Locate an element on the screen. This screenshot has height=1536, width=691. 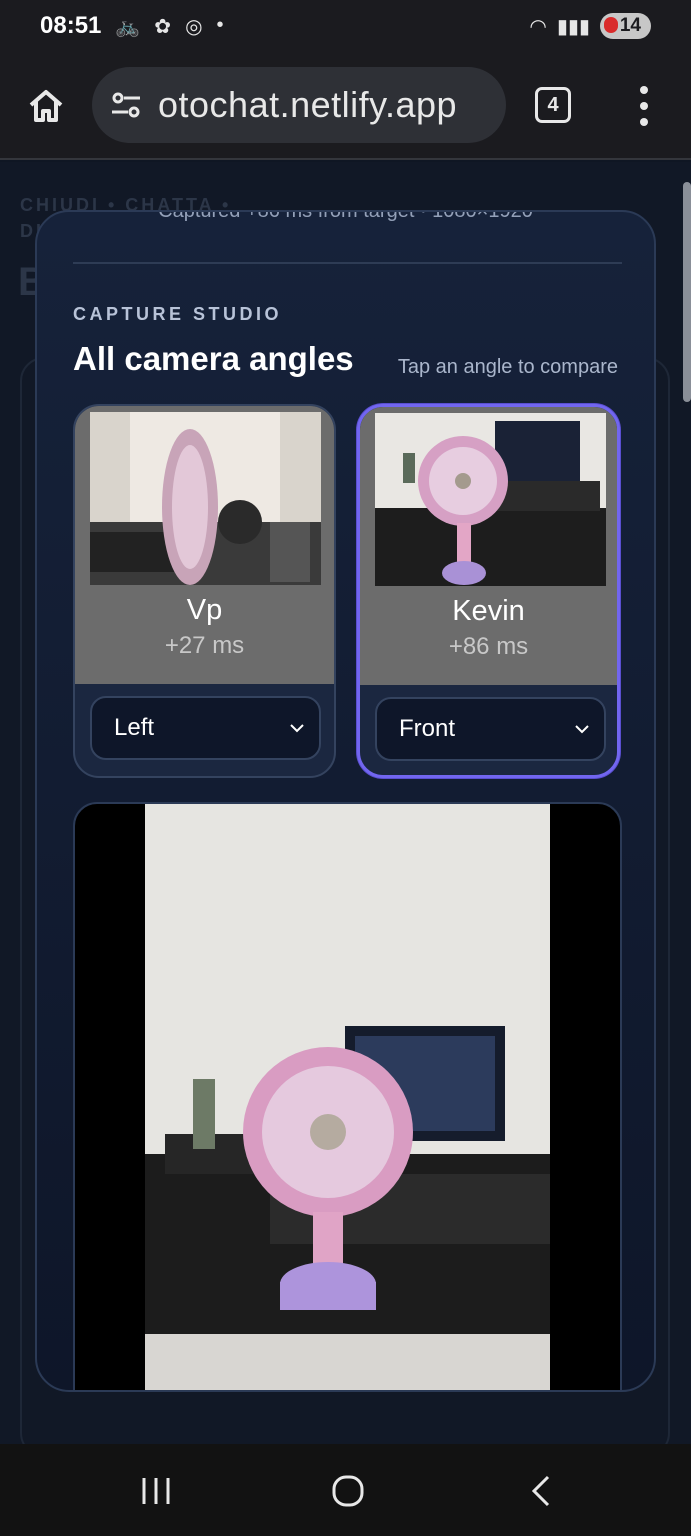
browser-toolbar: otochat.netlify.app 4 is located at coordinates (345, 106).